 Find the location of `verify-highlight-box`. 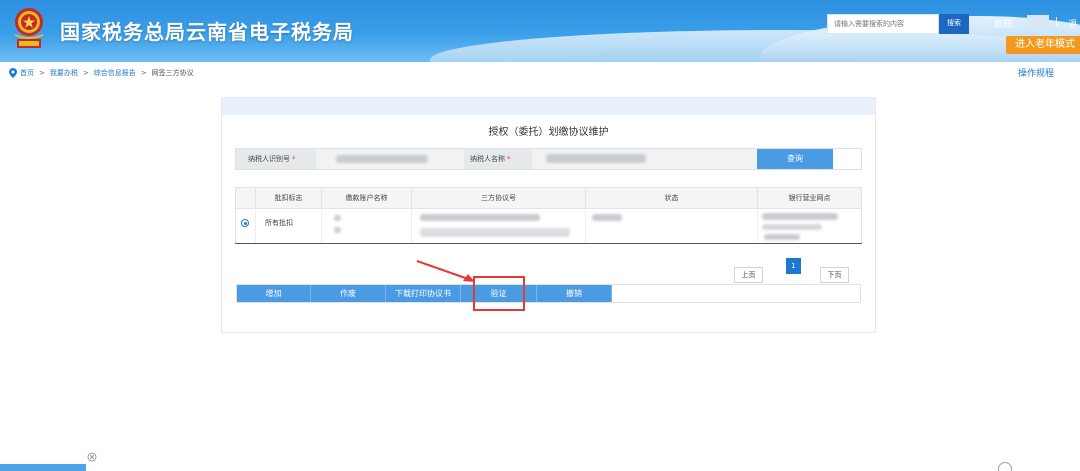

verify-highlight-box is located at coordinates (499, 293).